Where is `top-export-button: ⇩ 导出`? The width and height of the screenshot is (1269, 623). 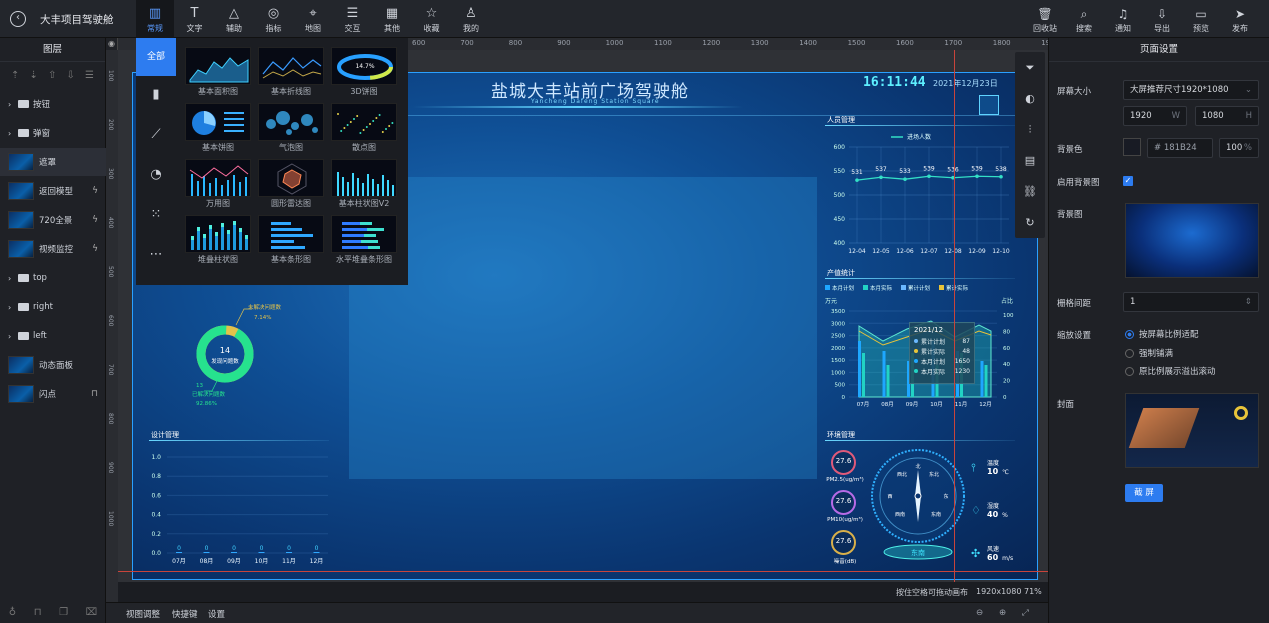
top-export-button: ⇩ 导出 is located at coordinates (1162, 19).